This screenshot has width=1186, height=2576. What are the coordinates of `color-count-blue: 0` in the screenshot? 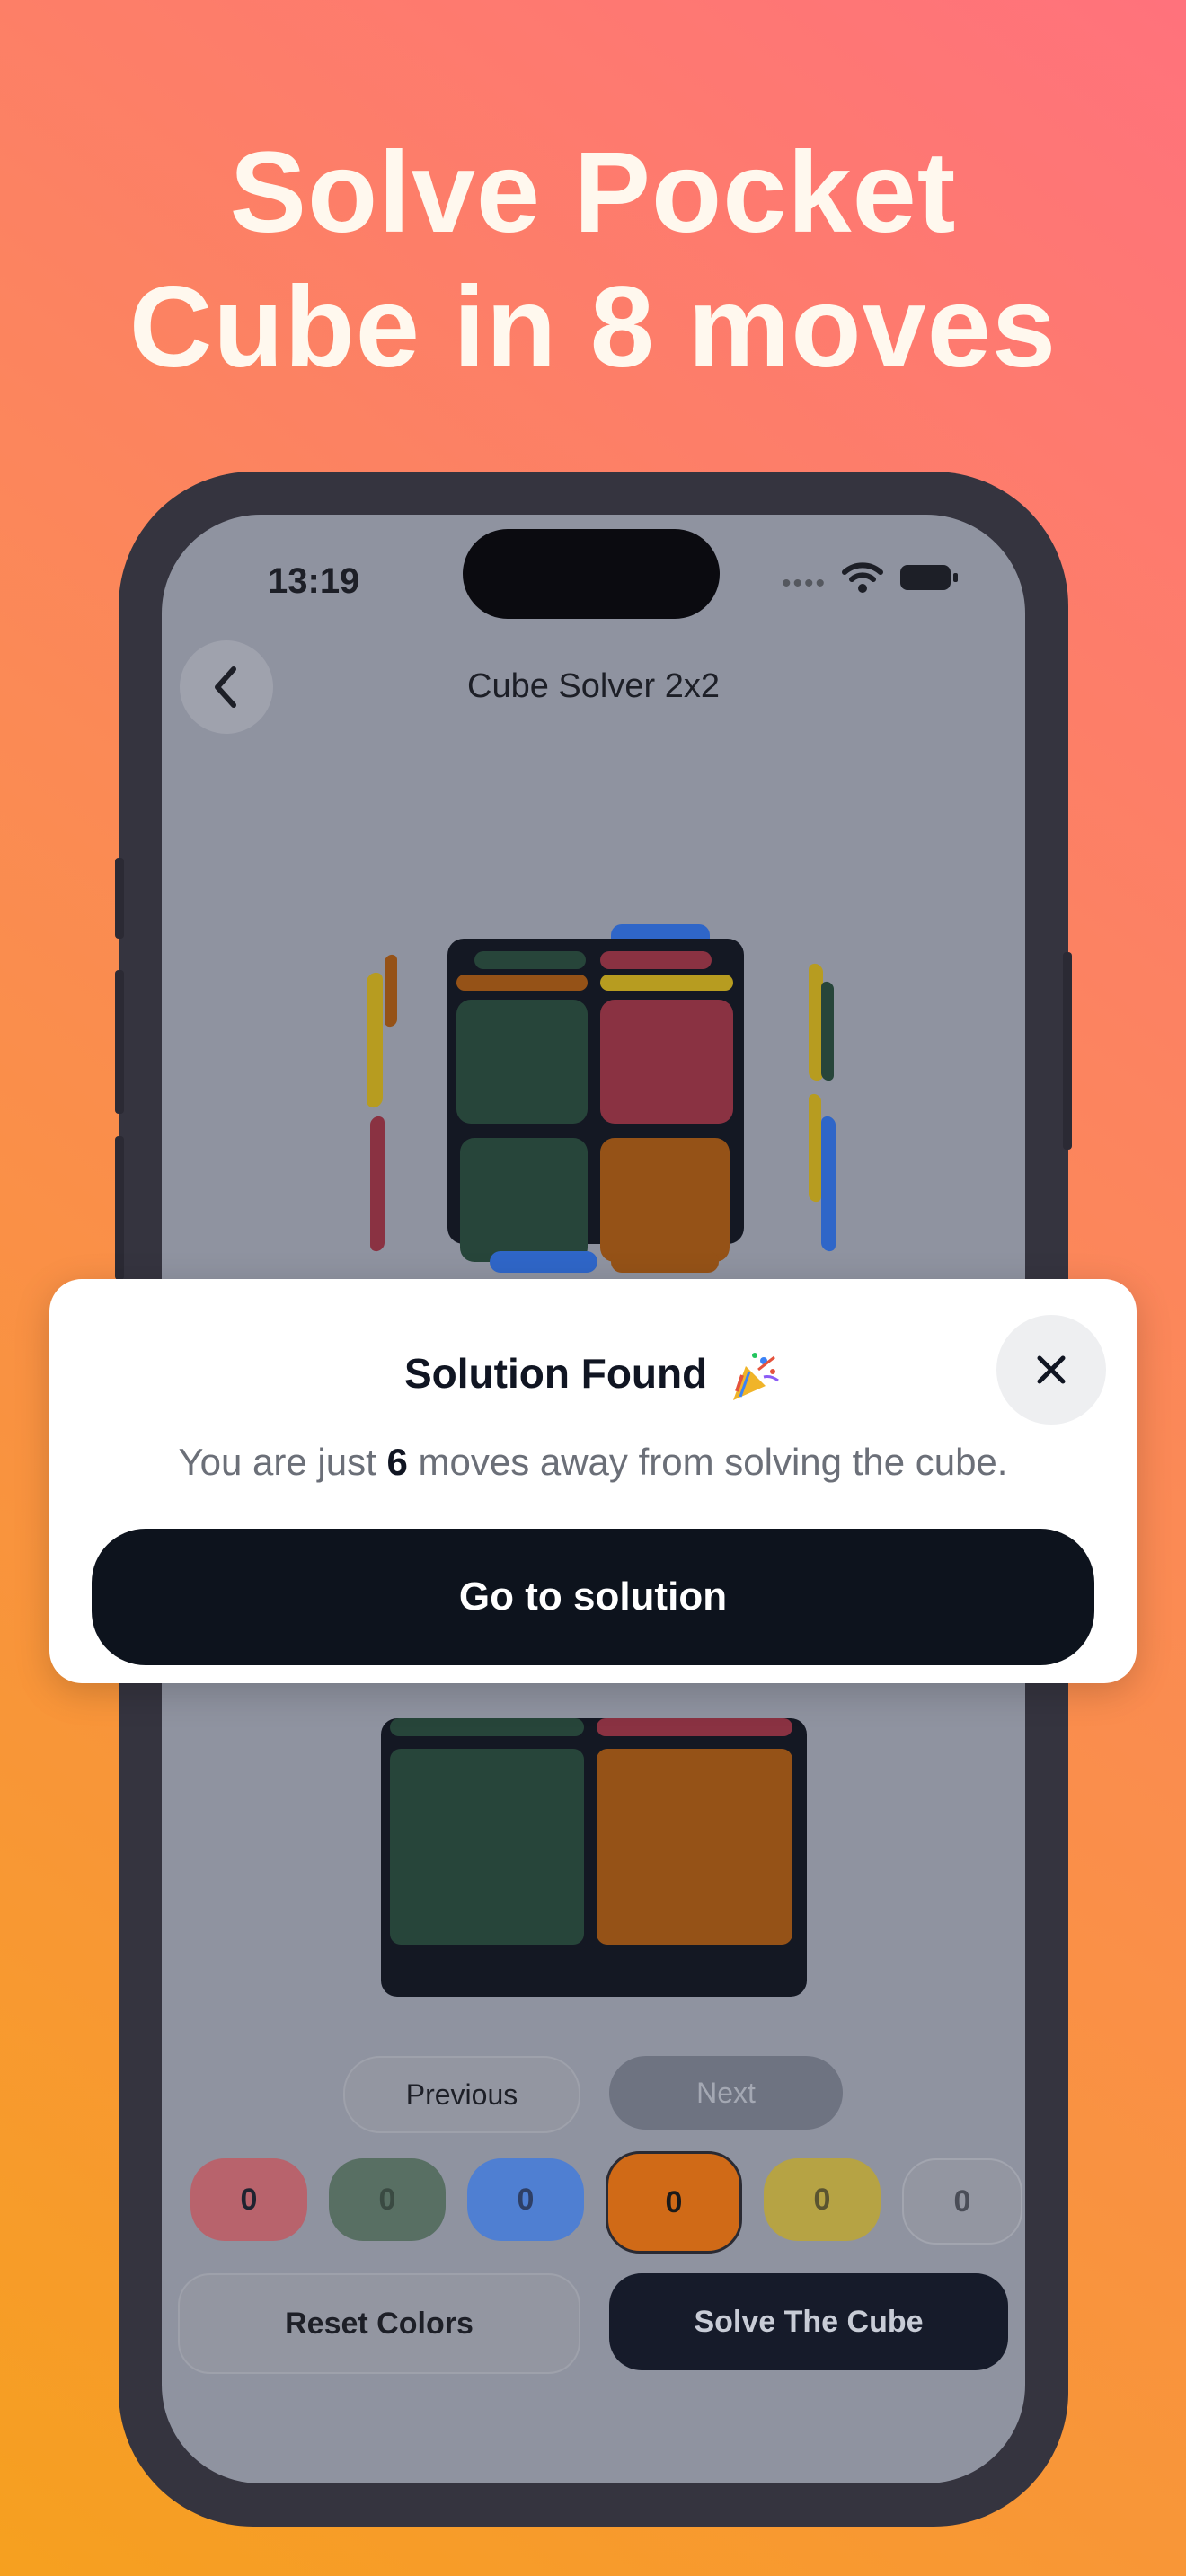 It's located at (525, 2199).